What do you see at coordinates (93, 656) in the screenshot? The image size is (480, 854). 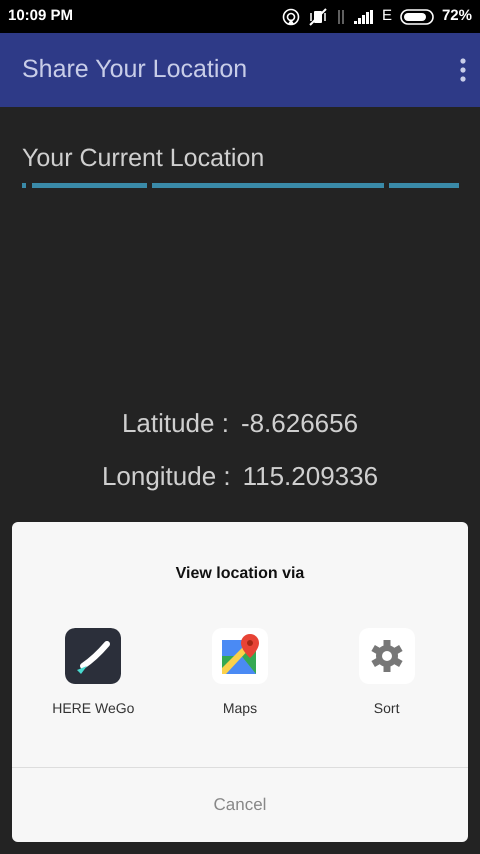 I see `app-icon` at bounding box center [93, 656].